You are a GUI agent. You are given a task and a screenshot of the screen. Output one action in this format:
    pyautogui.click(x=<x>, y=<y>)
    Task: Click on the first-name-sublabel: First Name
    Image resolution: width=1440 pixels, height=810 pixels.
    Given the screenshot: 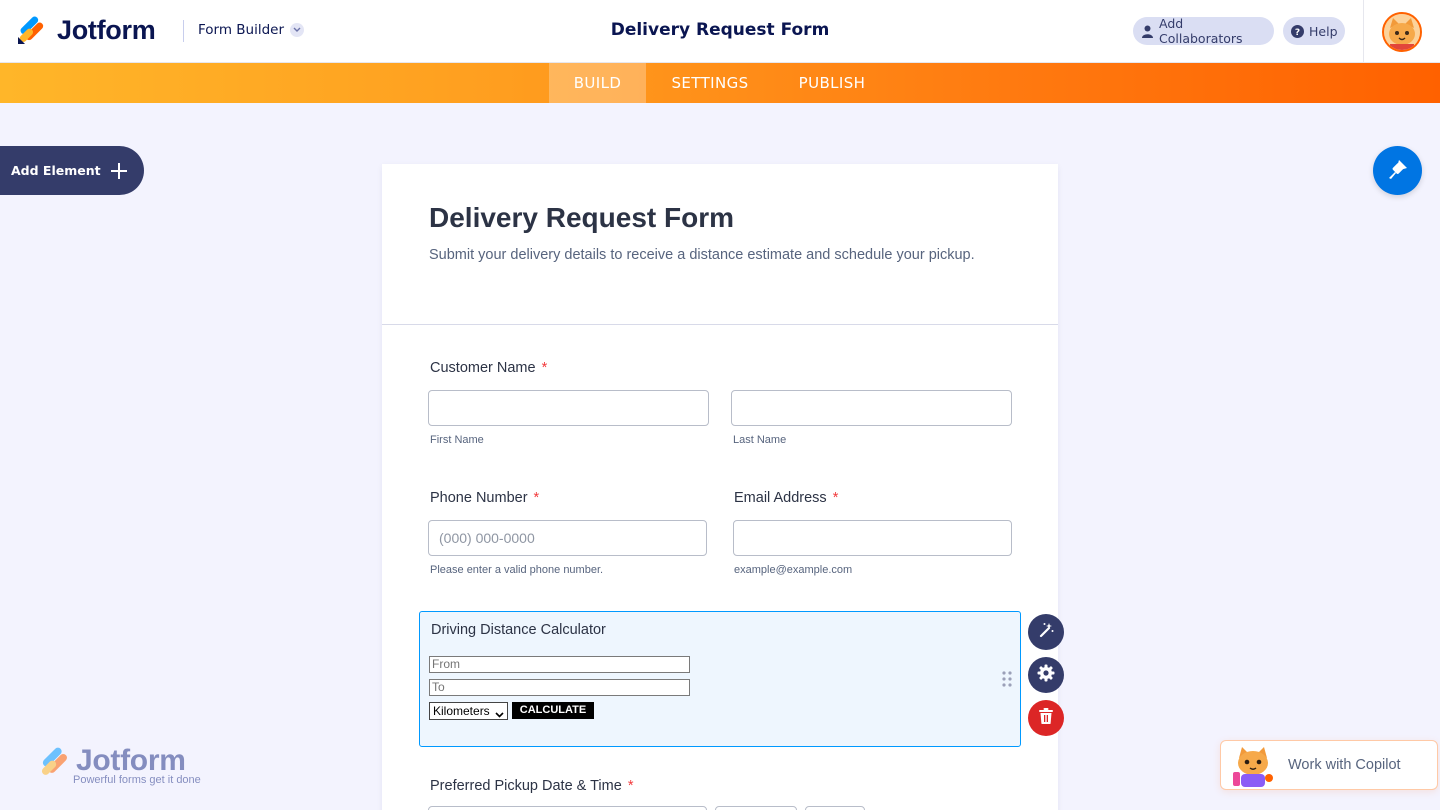 What is the action you would take?
    pyautogui.click(x=457, y=440)
    